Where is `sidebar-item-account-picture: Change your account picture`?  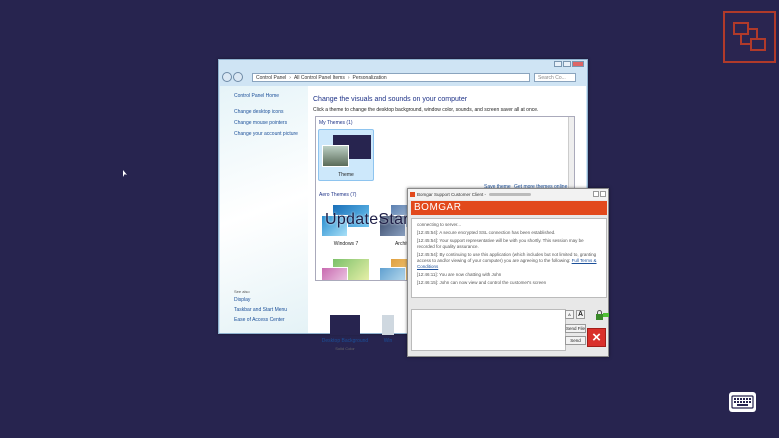
sidebar-item-account-picture: Change your account picture is located at coordinates (271, 134).